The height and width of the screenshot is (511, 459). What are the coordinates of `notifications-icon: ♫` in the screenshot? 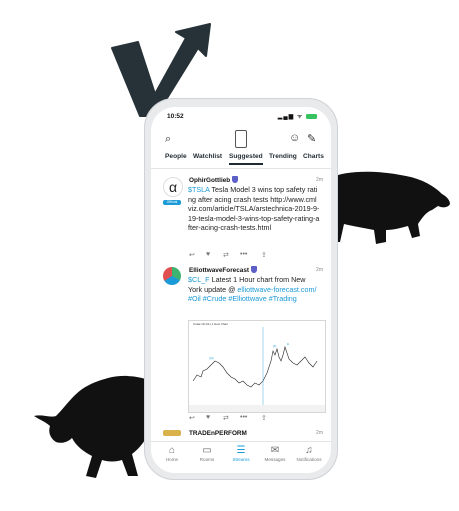 It's located at (309, 450).